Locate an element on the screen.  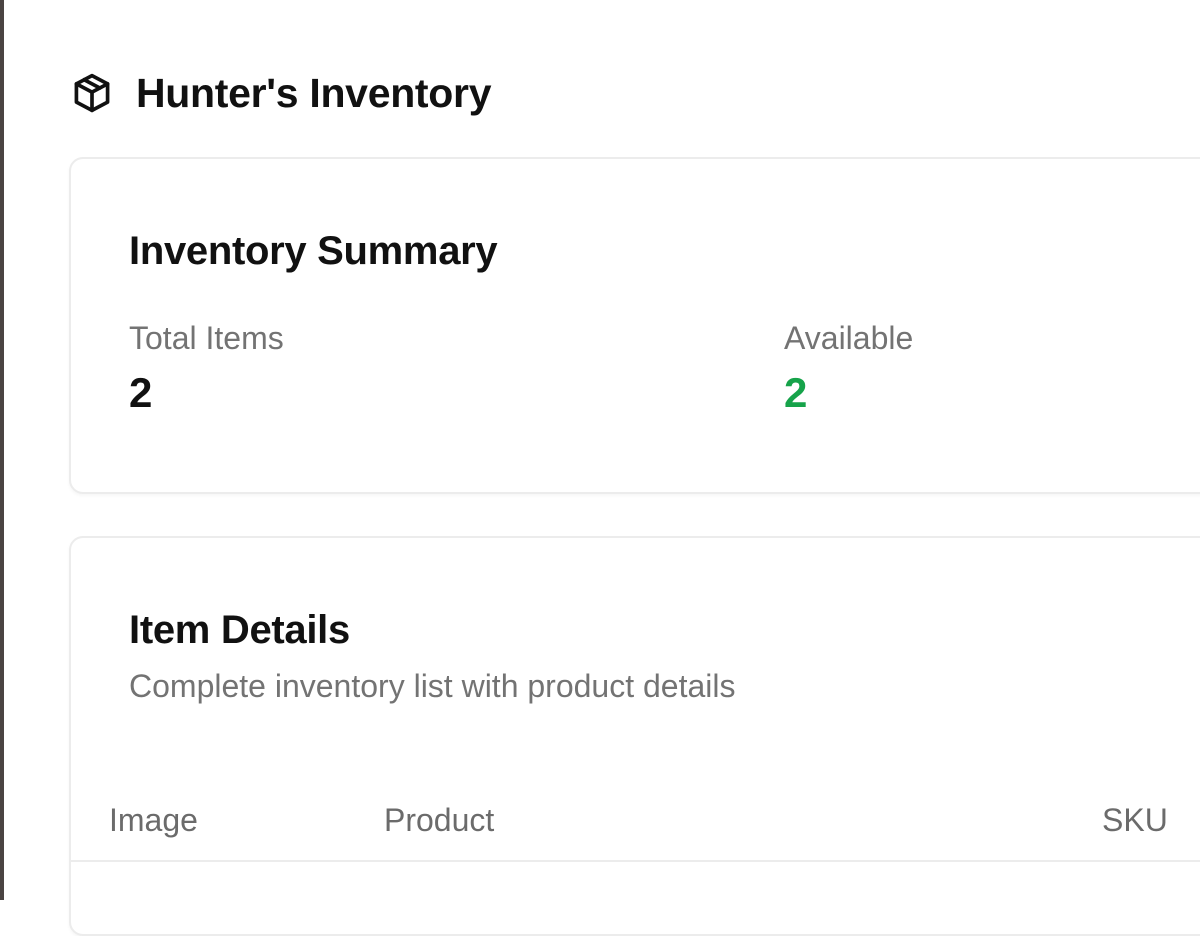
total-items-value: 2 is located at coordinates (141, 392).